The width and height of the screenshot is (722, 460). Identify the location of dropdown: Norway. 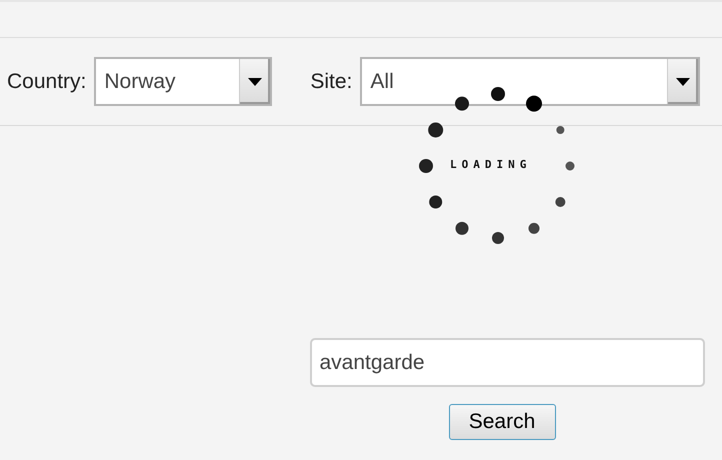
(183, 81).